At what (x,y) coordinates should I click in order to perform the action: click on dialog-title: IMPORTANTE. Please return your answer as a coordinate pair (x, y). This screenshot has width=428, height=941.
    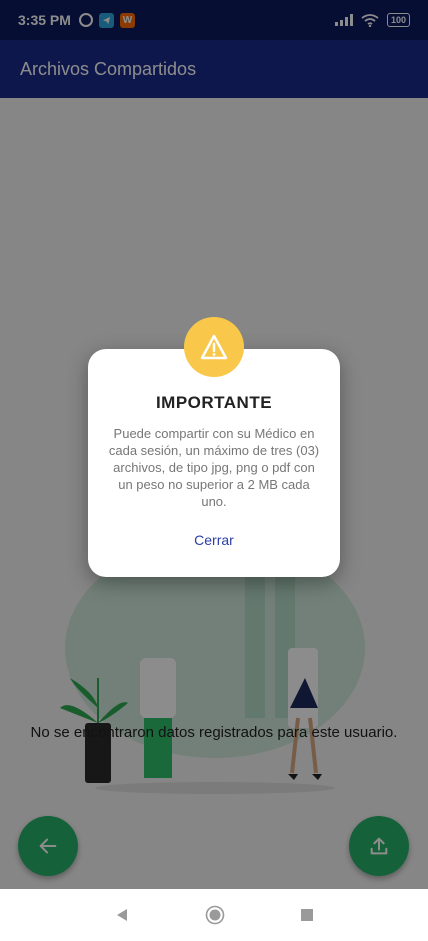
    Looking at the image, I should click on (214, 402).